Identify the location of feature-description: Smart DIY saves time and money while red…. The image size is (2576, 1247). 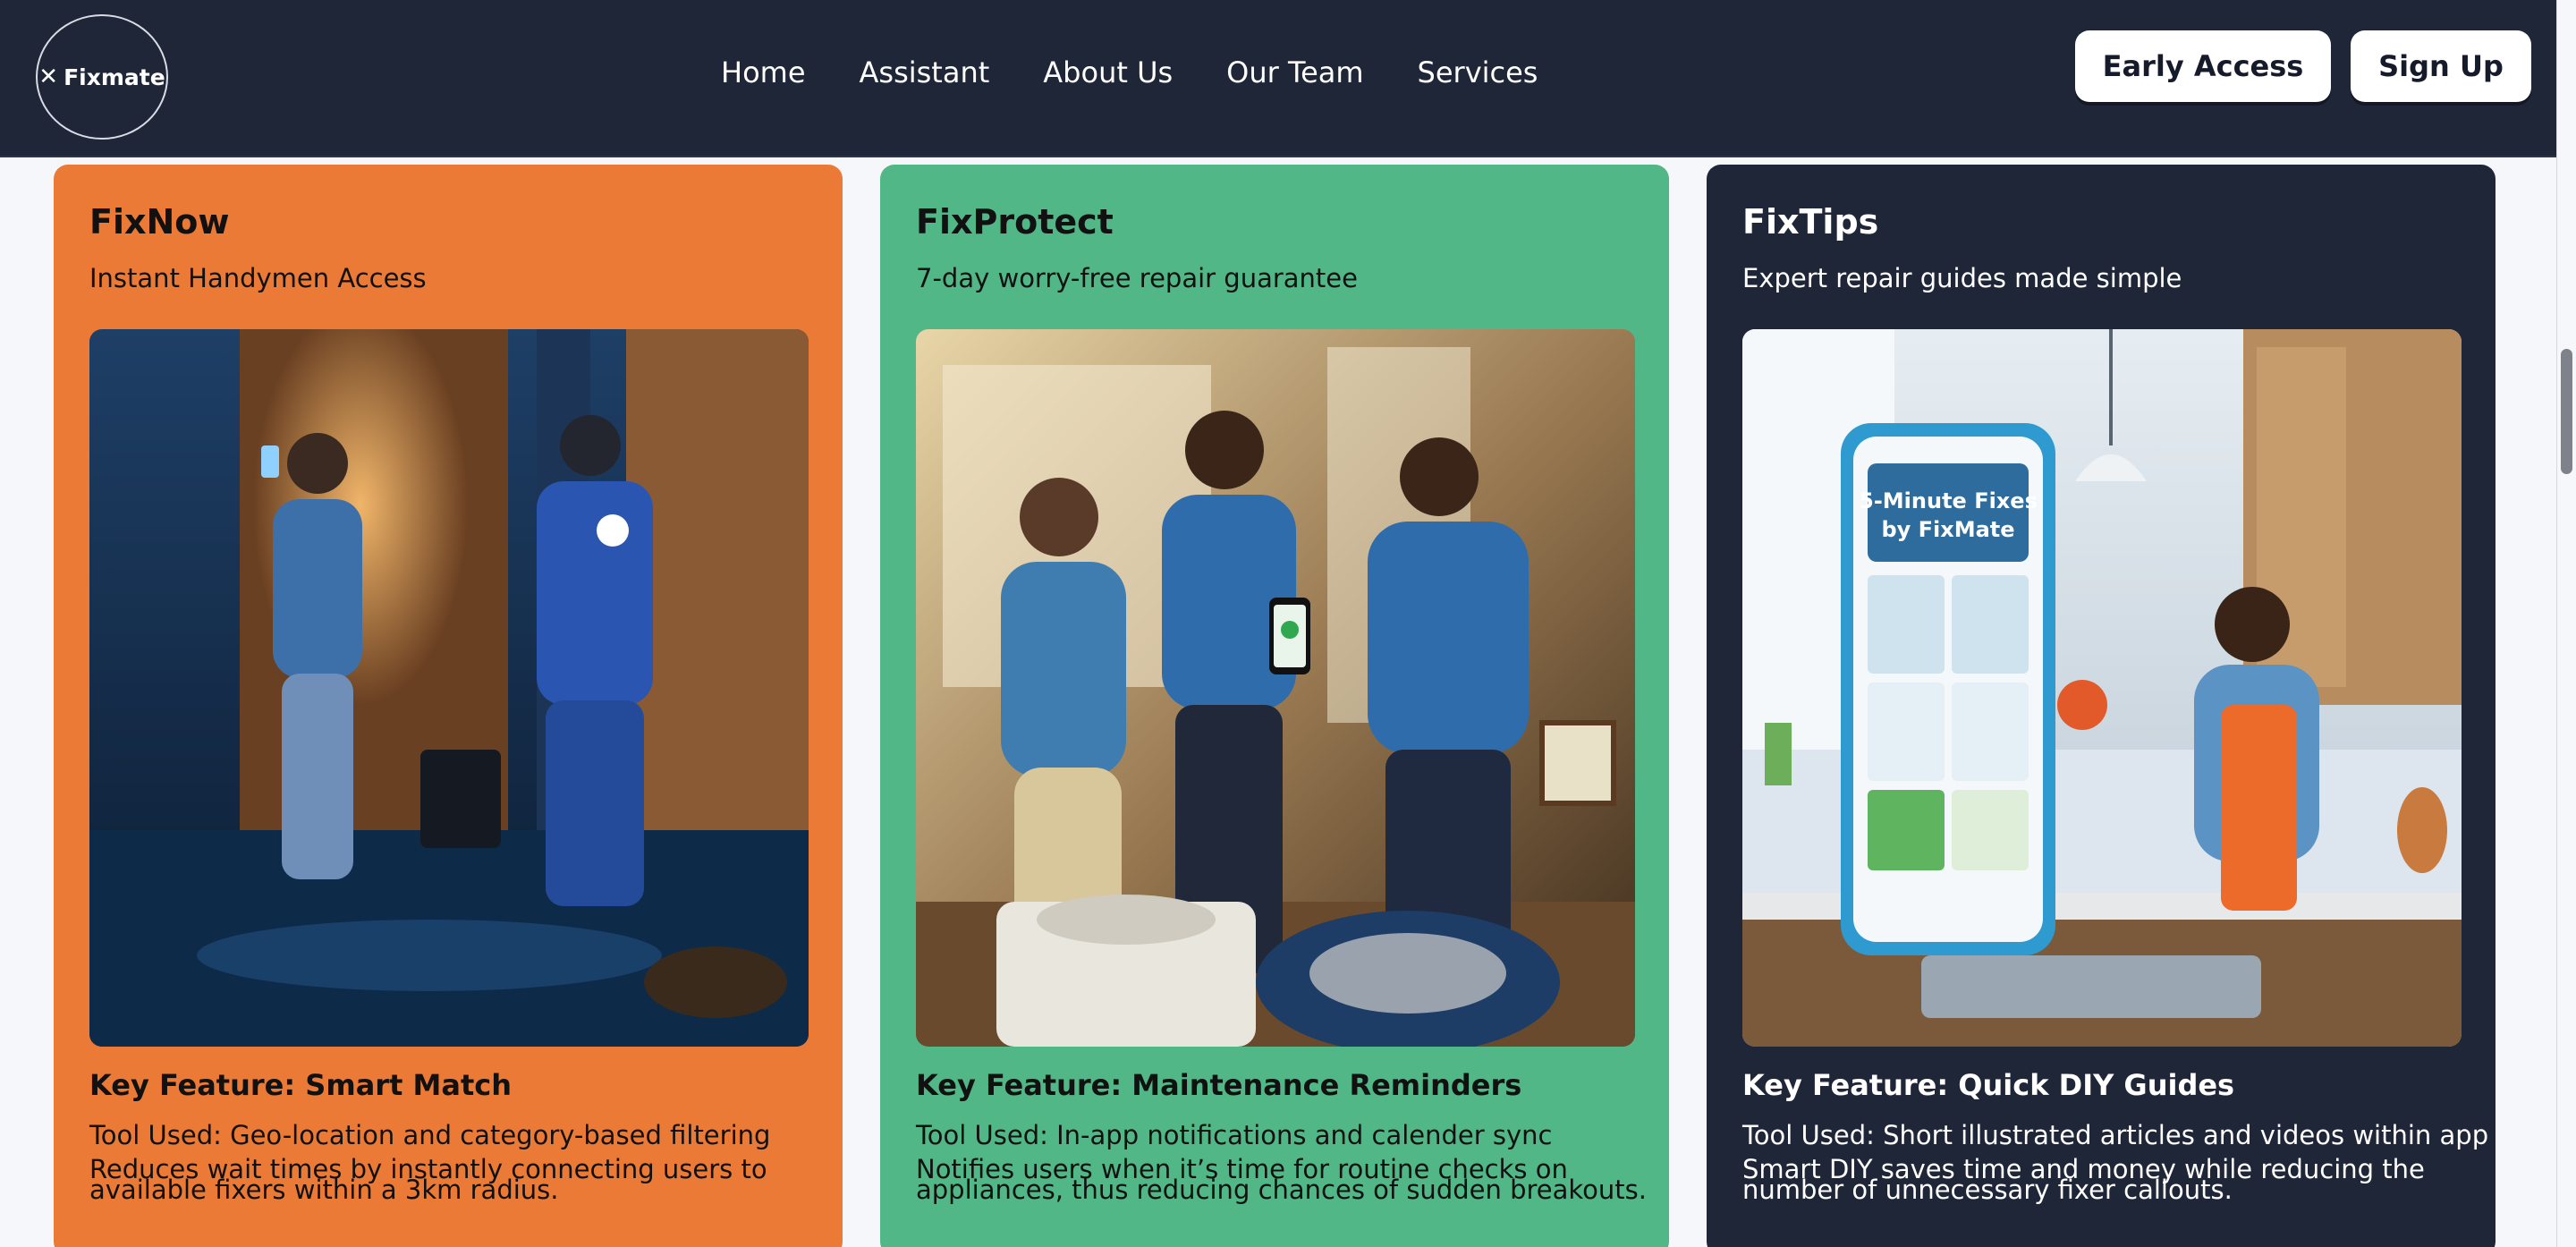
(2083, 1179).